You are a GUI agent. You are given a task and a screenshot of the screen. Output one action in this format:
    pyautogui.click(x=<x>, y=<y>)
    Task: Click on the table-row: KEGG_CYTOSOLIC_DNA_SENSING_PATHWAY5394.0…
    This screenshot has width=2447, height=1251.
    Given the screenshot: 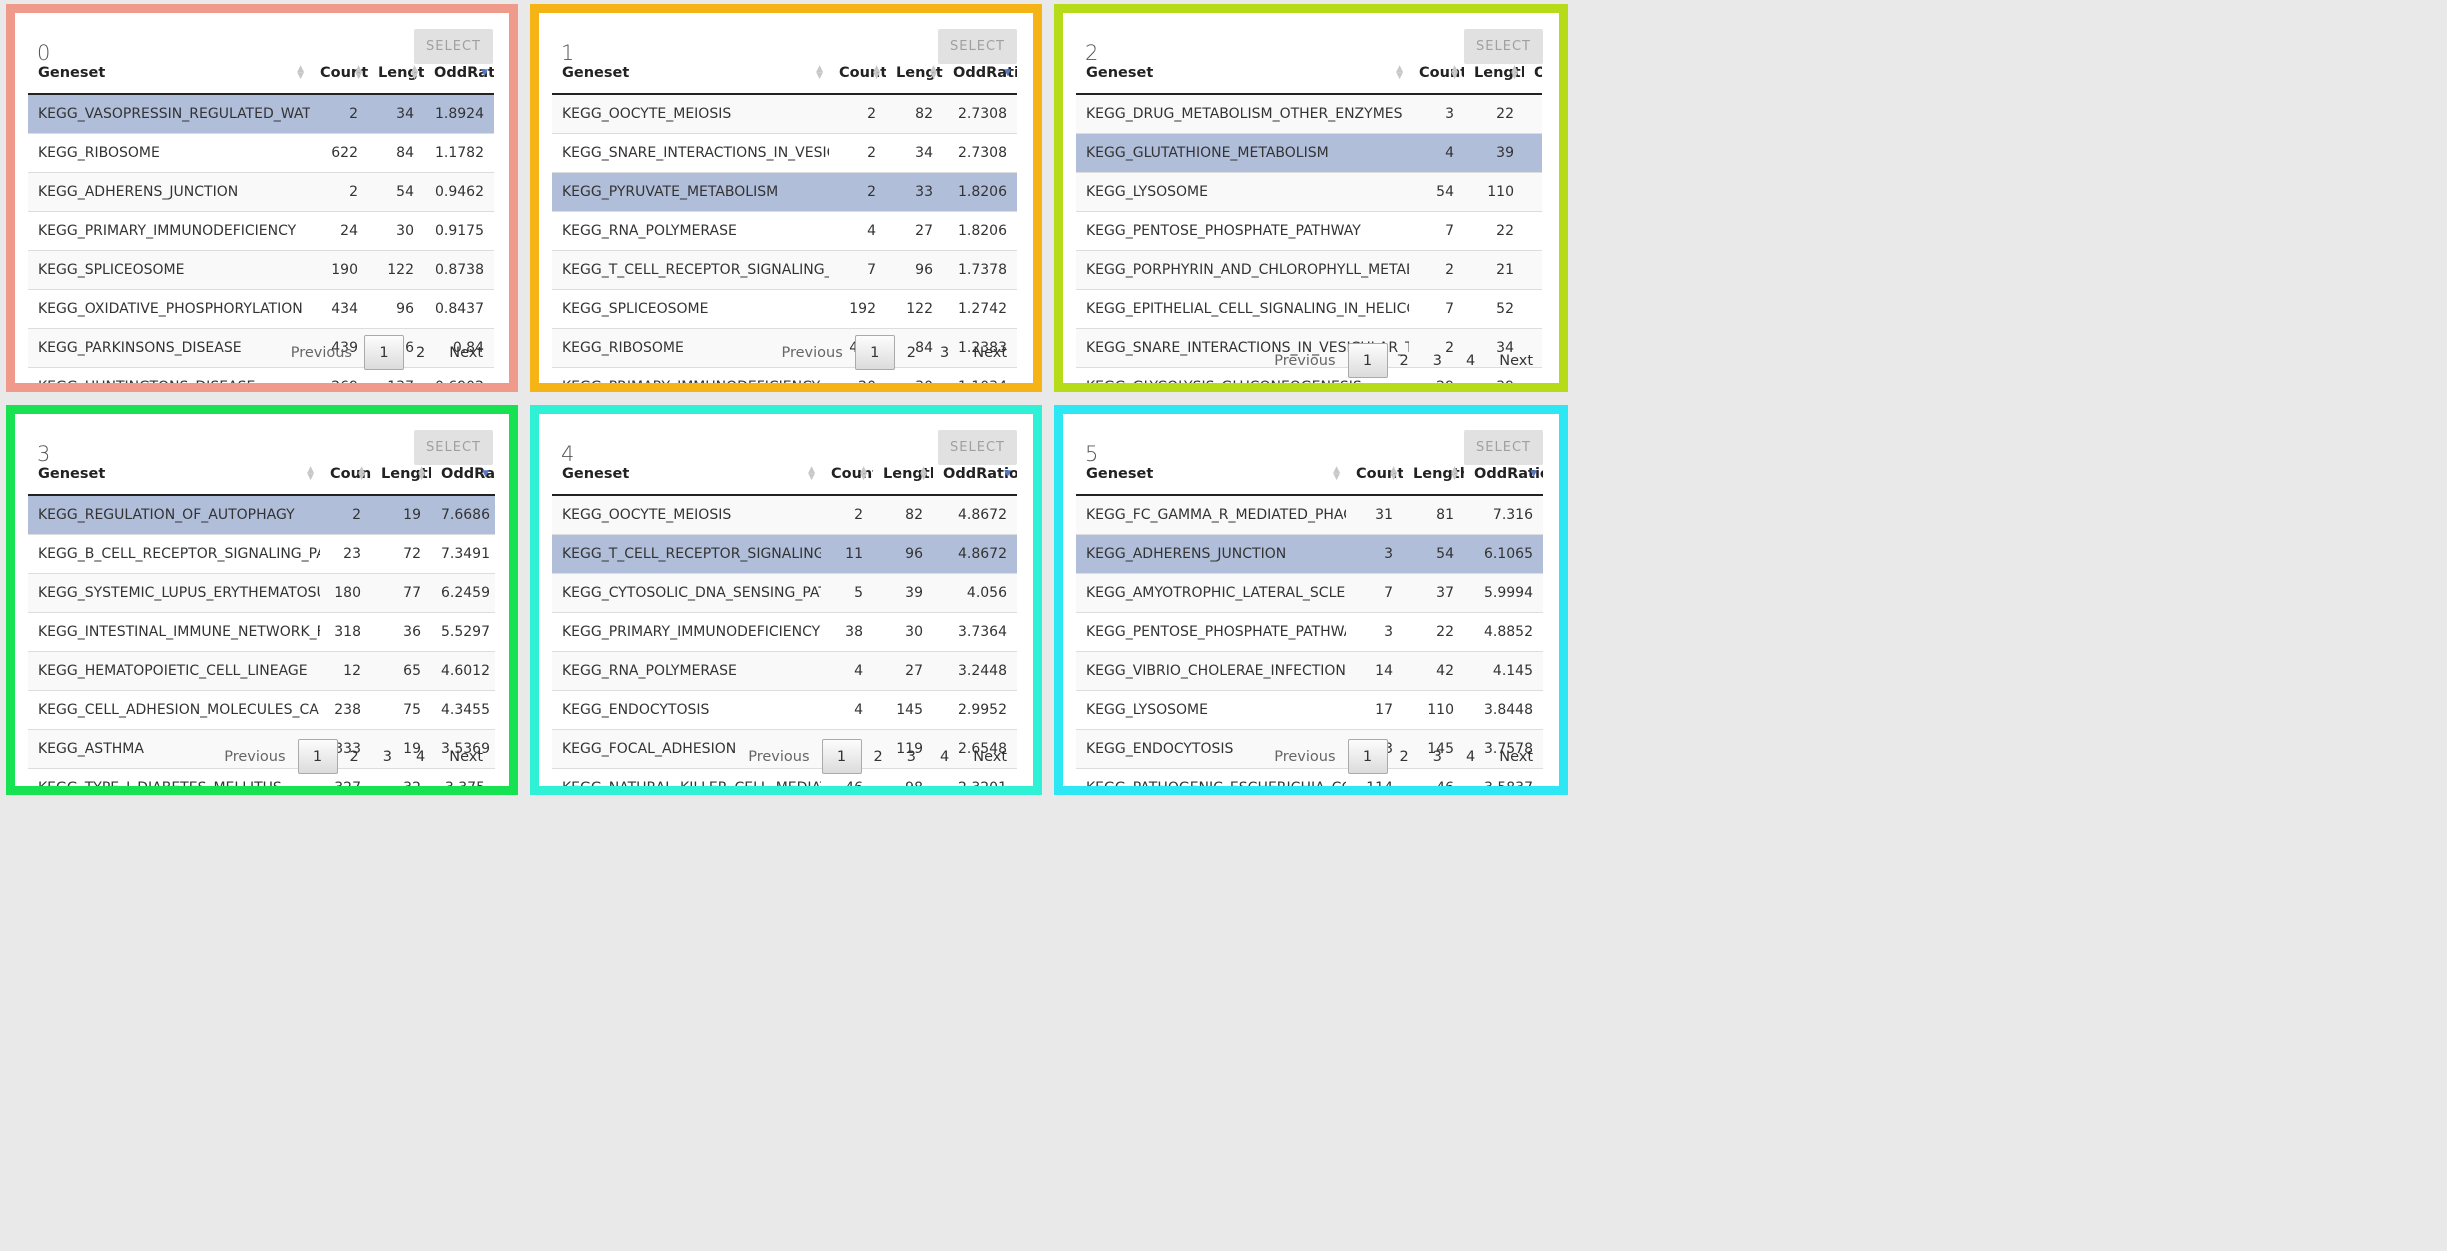 What is the action you would take?
    pyautogui.click(x=784, y=592)
    